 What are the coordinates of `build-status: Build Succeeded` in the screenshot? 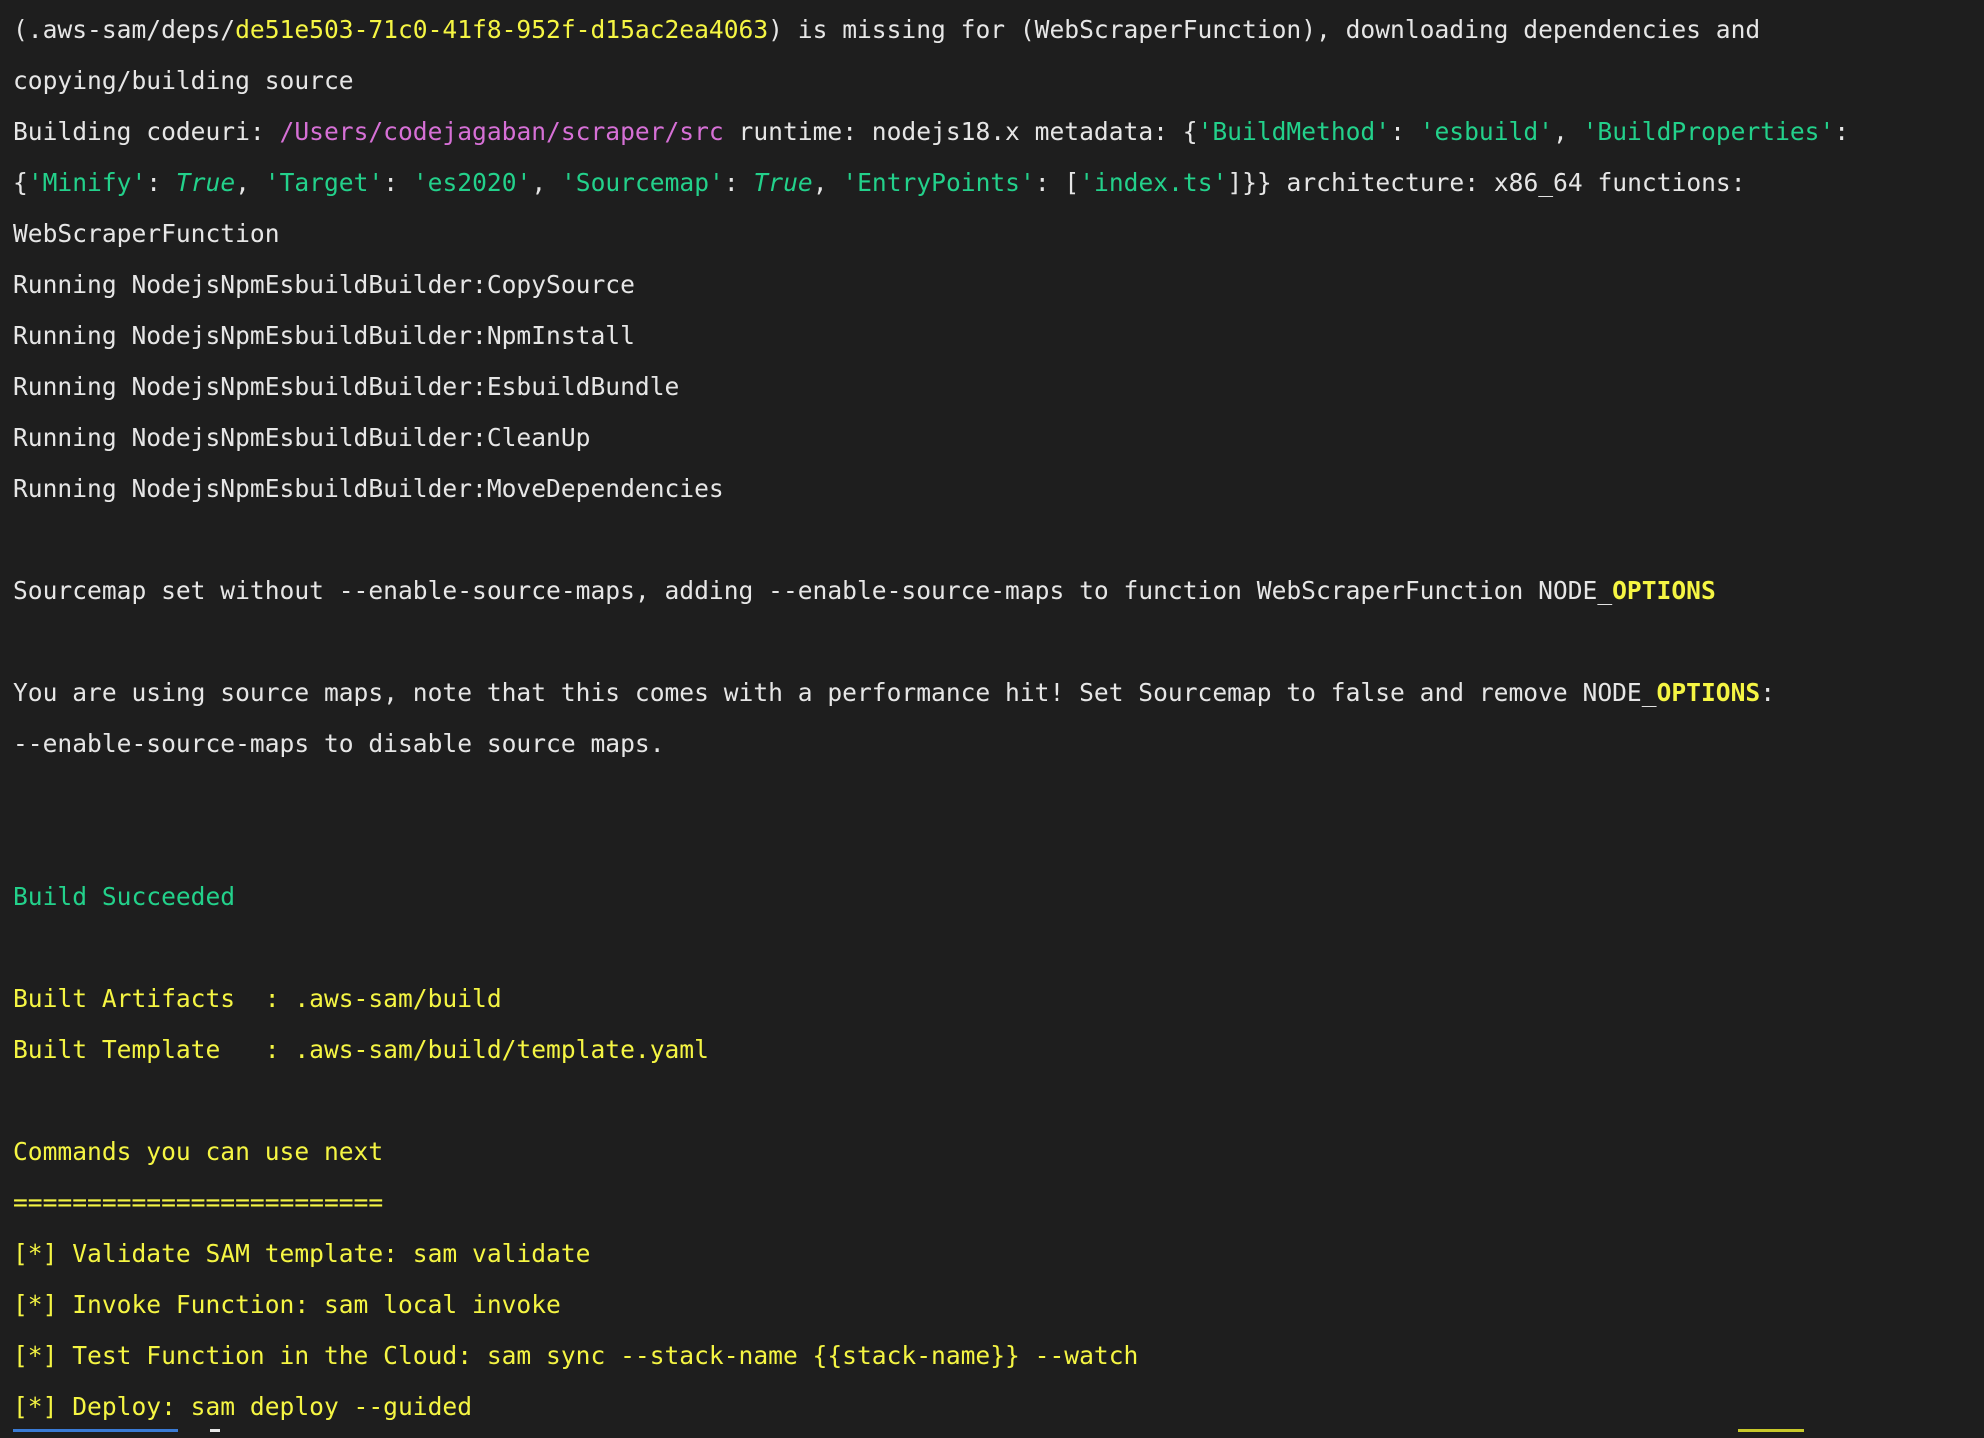 It's located at (124, 896).